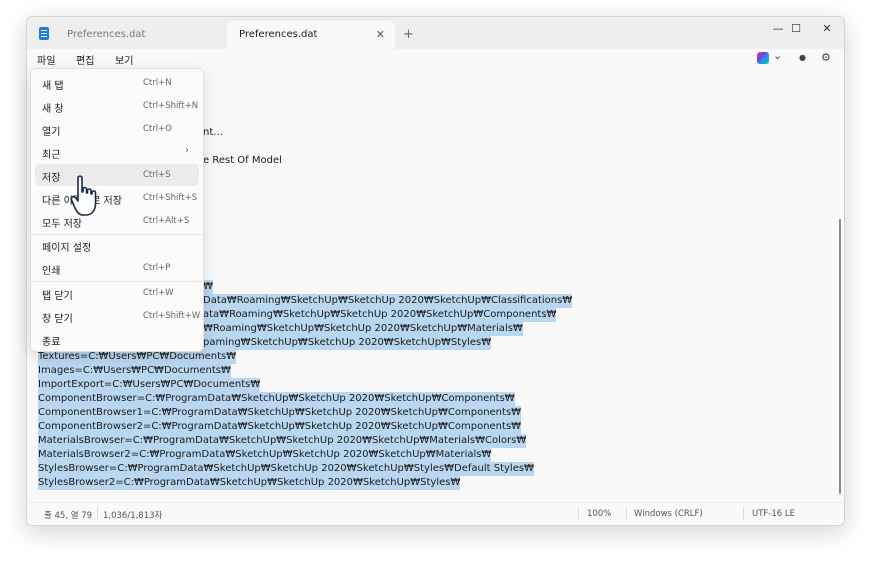  What do you see at coordinates (53, 109) in the screenshot?
I see `menu-item-label: 새 창` at bounding box center [53, 109].